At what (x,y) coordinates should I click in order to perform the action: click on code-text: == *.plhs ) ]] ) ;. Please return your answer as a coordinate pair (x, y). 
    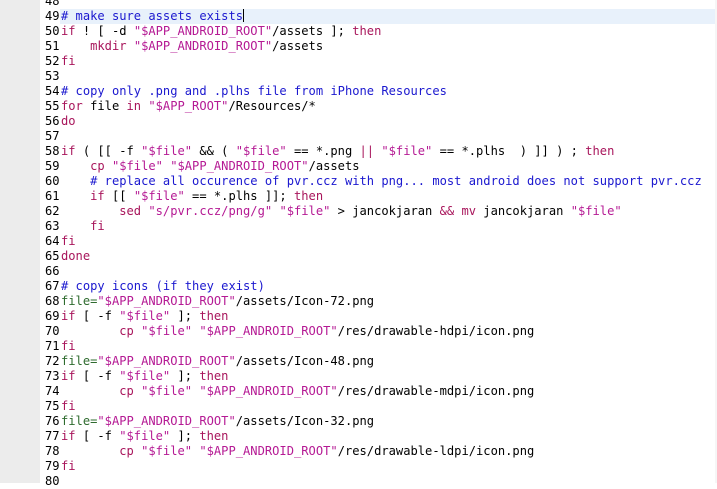
    Looking at the image, I should click on (509, 151).